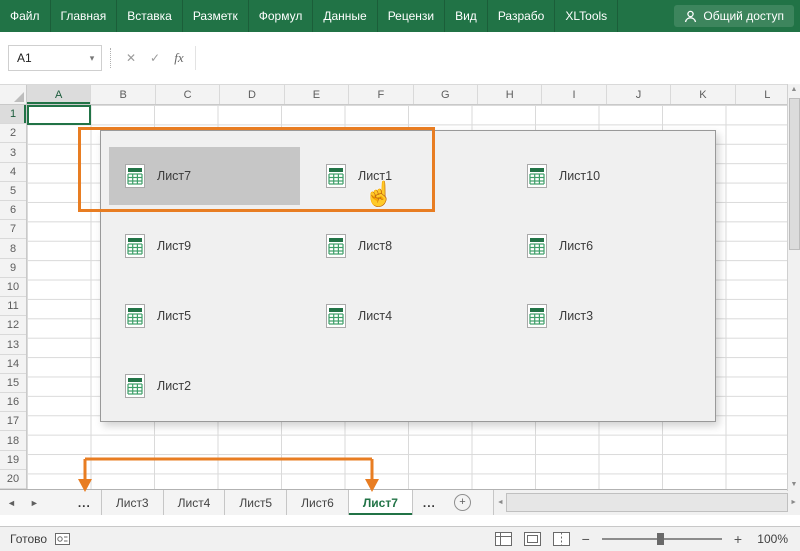 The image size is (800, 551). Describe the element at coordinates (381, 94) in the screenshot. I see `column-header: F` at that location.